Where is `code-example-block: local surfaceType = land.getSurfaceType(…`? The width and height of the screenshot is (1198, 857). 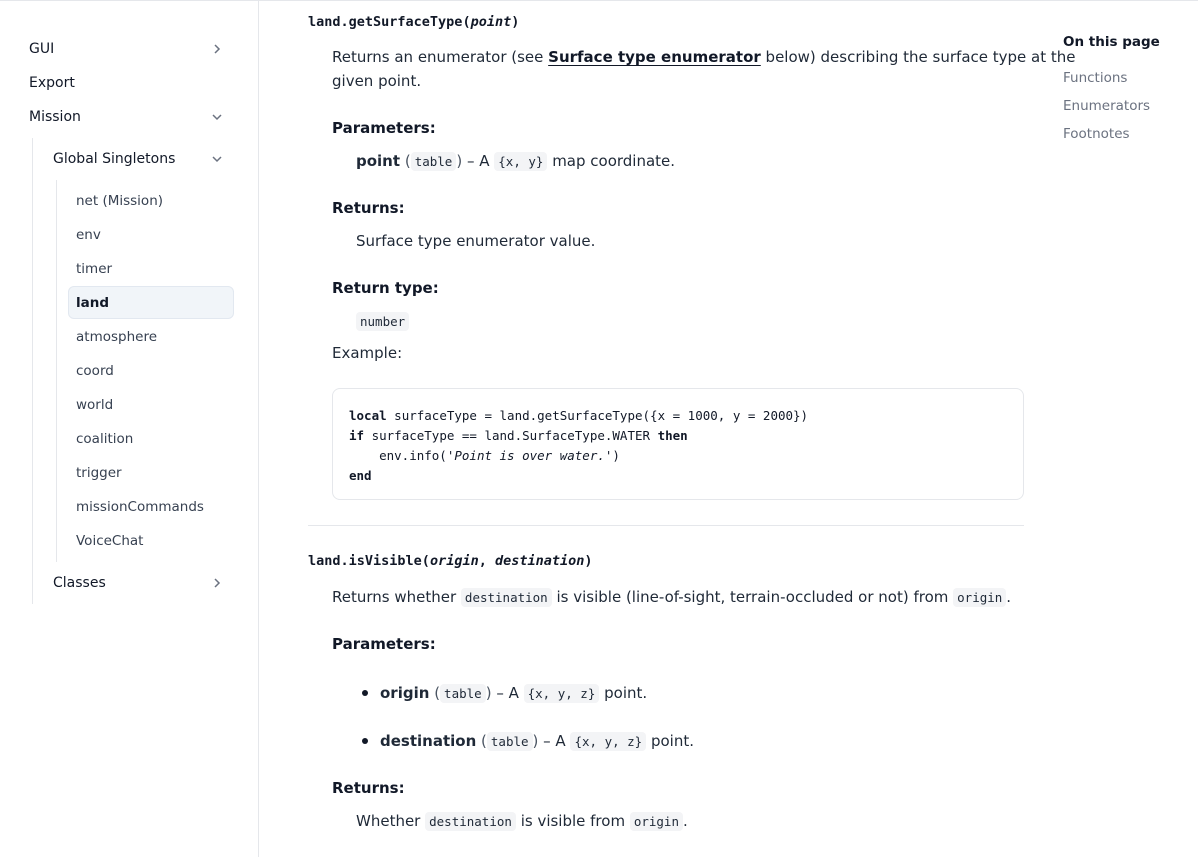
code-example-block: local surfaceType = land.getSurfaceType(… is located at coordinates (678, 444).